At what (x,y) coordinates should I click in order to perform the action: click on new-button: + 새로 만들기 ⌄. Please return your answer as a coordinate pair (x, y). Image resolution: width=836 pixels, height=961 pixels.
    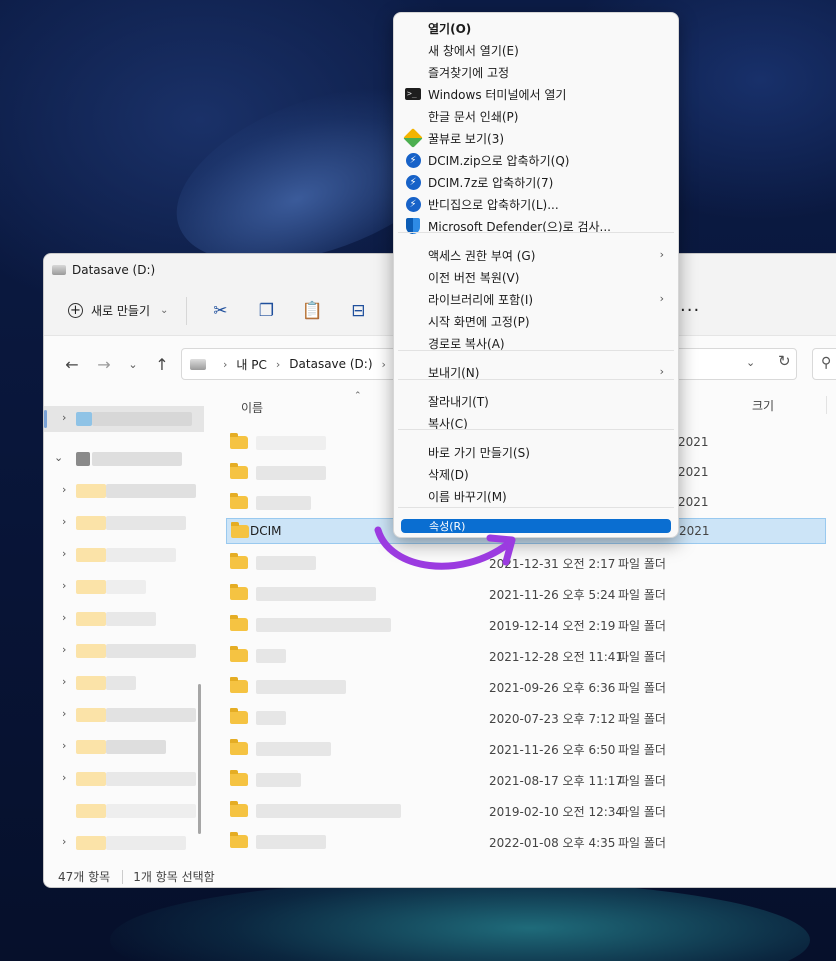
    Looking at the image, I should click on (118, 310).